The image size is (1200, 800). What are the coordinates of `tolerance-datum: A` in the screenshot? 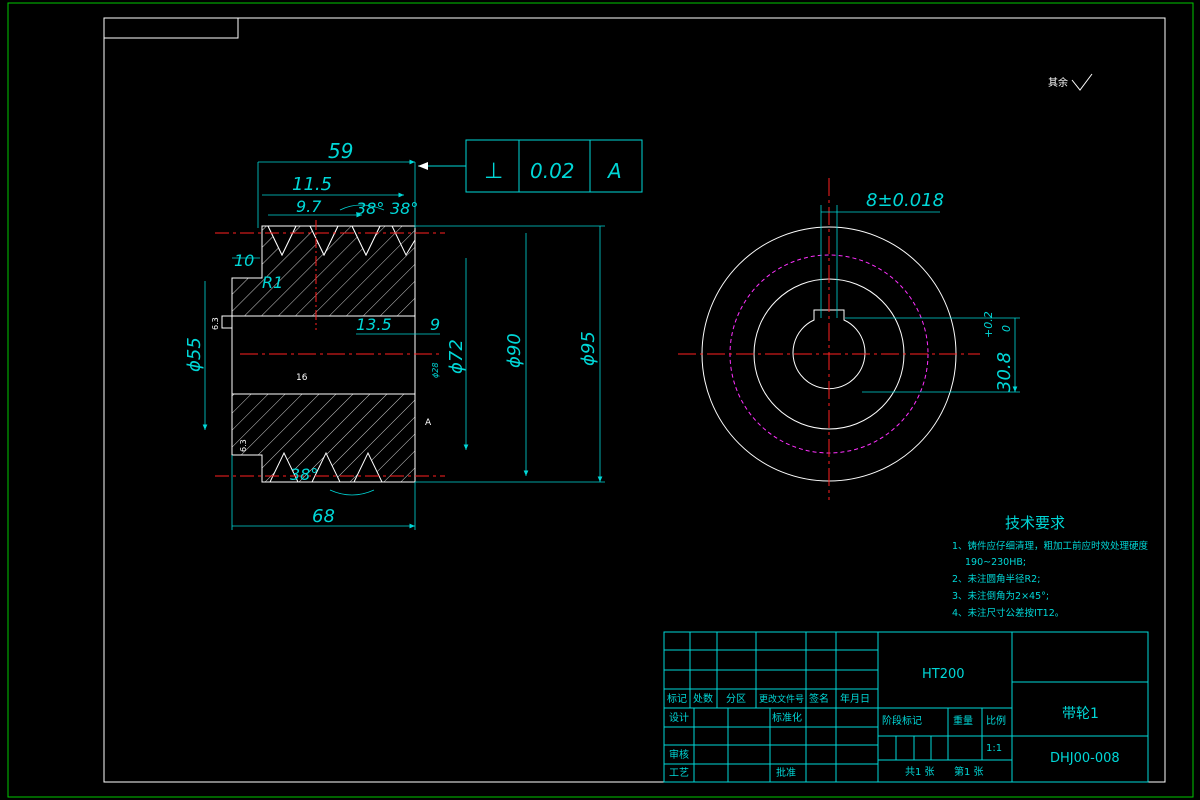 It's located at (614, 171).